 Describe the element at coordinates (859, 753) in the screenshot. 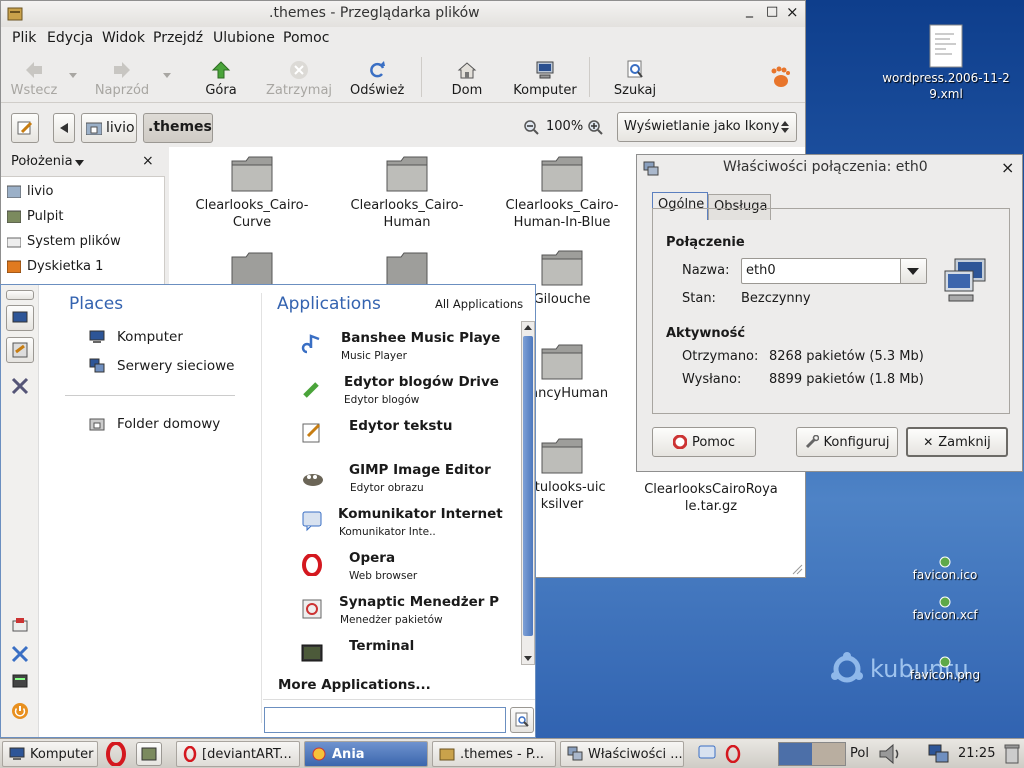

I see `keyboard-layout: Pol` at that location.